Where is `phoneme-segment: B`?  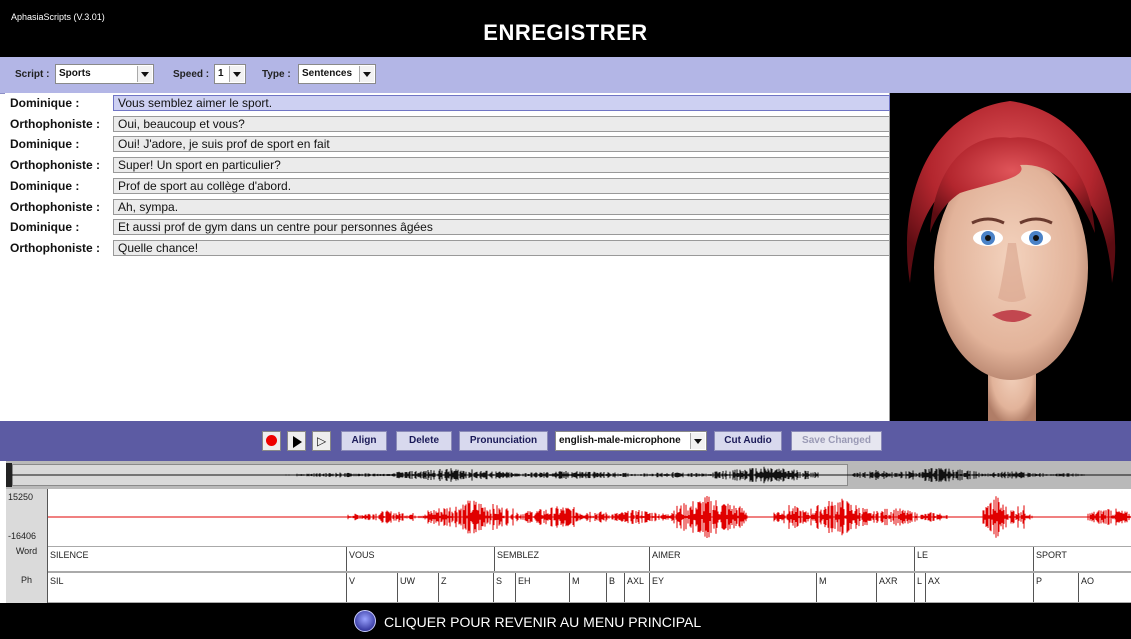
phoneme-segment: B is located at coordinates (615, 587).